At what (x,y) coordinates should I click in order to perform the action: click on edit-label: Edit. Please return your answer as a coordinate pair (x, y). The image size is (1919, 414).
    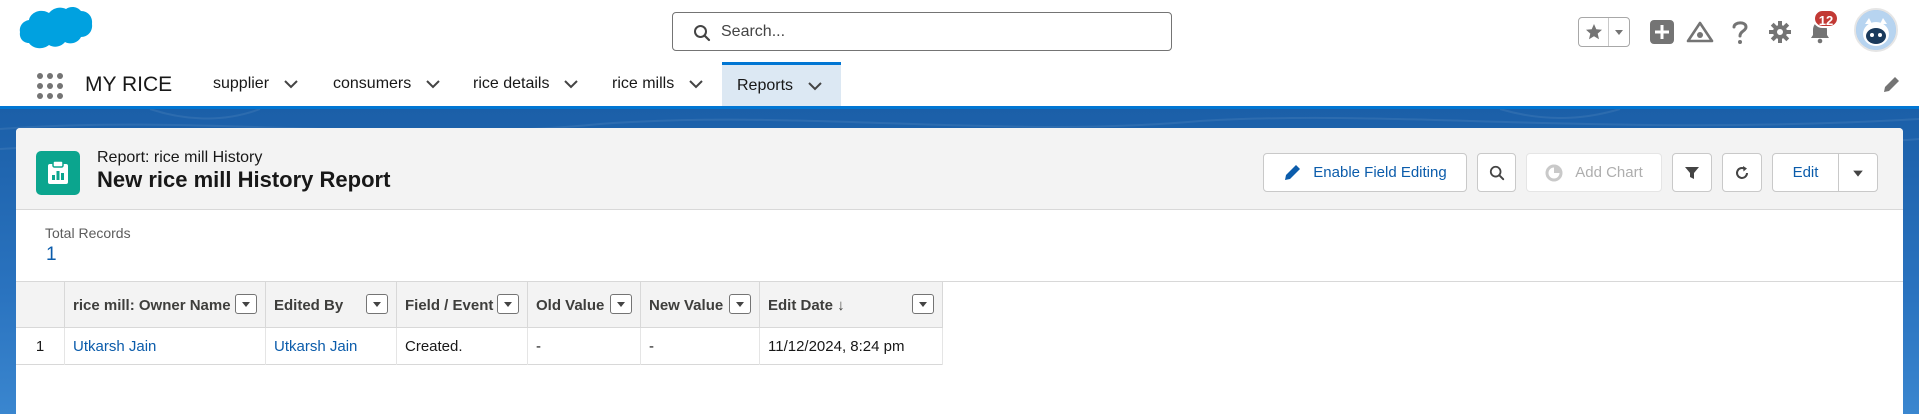
    Looking at the image, I should click on (1805, 172).